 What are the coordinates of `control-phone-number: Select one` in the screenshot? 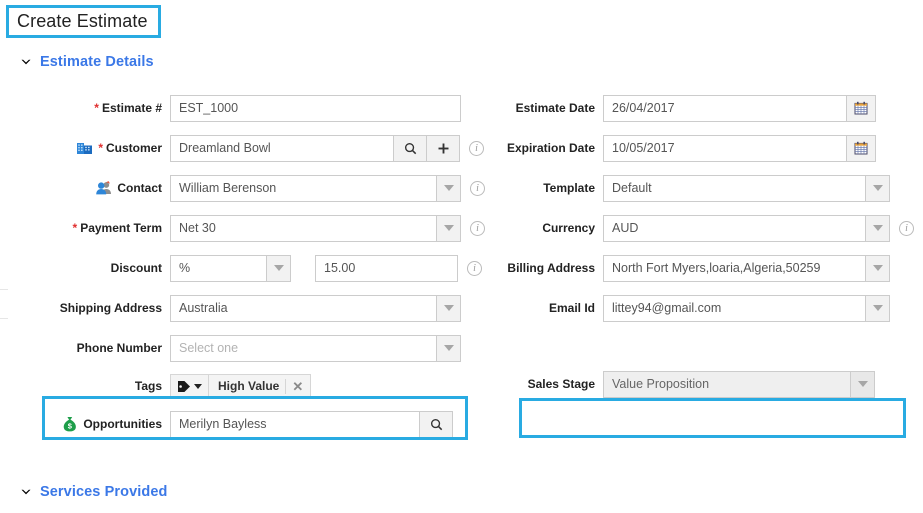 It's located at (315, 348).